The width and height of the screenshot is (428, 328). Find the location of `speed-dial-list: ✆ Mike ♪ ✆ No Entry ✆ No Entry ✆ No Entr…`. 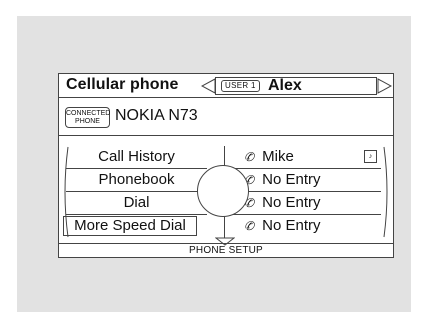

speed-dial-list: ✆ Mike ♪ ✆ No Entry ✆ No Entry ✆ No Entr… is located at coordinates (305, 192).